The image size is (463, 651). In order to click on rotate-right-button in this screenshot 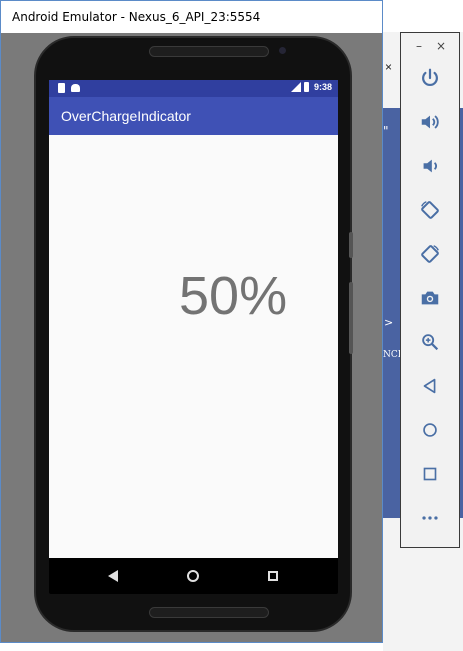, I will do `click(430, 254)`.